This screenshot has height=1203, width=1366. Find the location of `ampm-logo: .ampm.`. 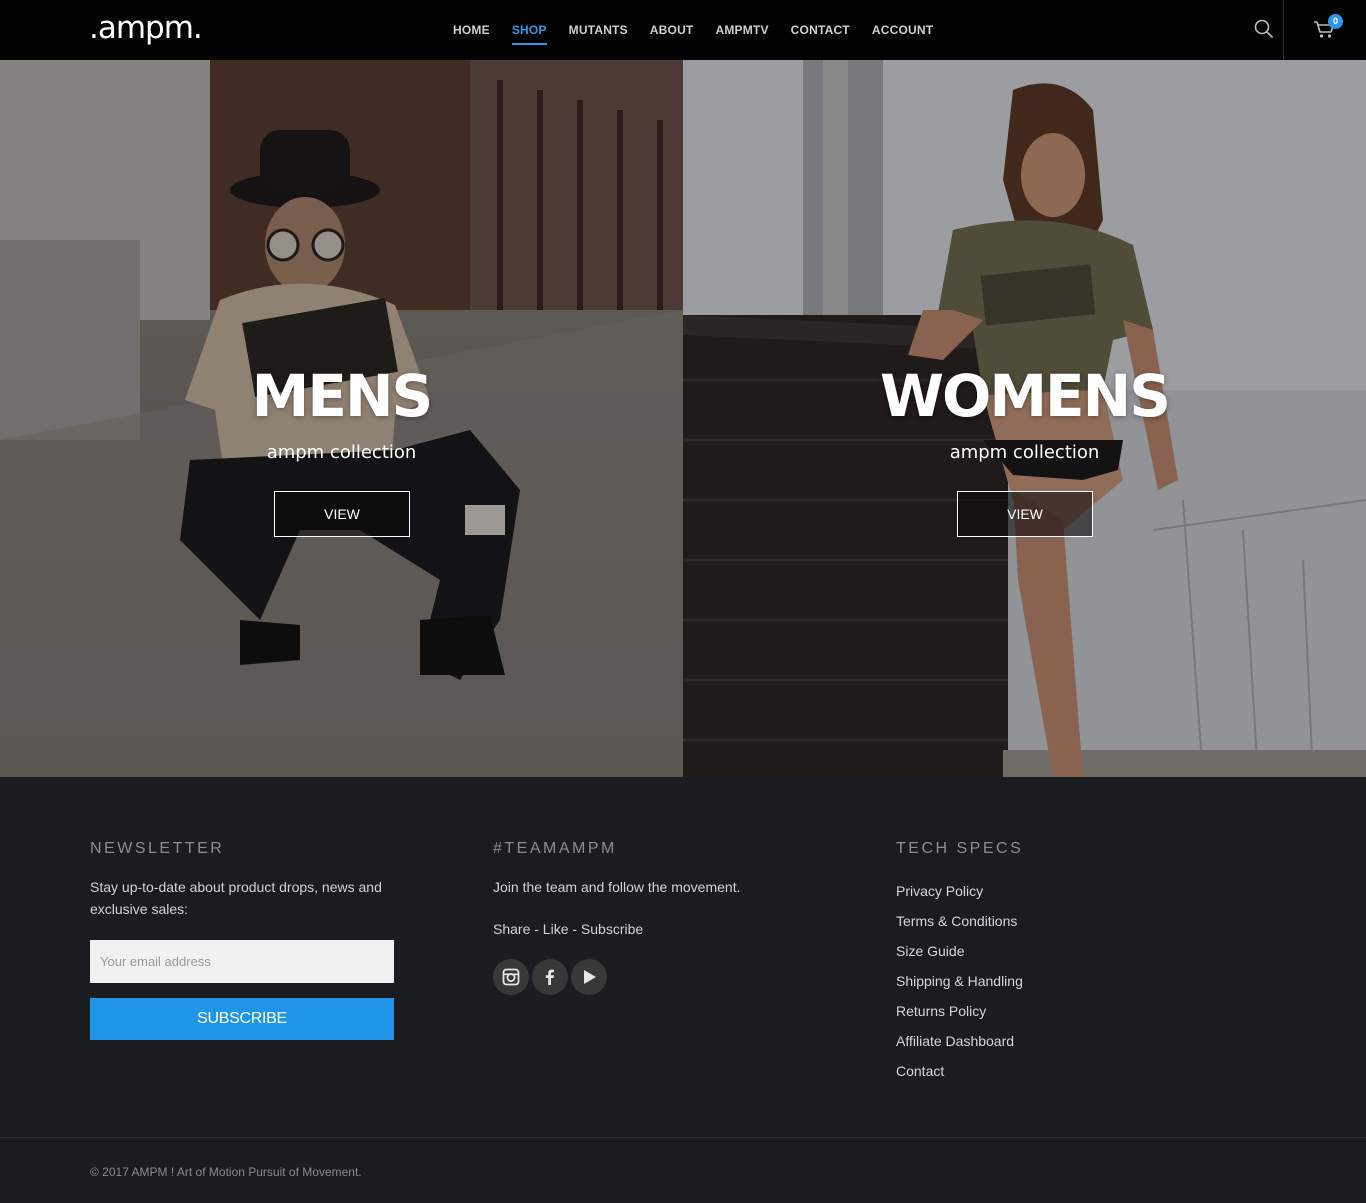

ampm-logo: .ampm. is located at coordinates (146, 28).